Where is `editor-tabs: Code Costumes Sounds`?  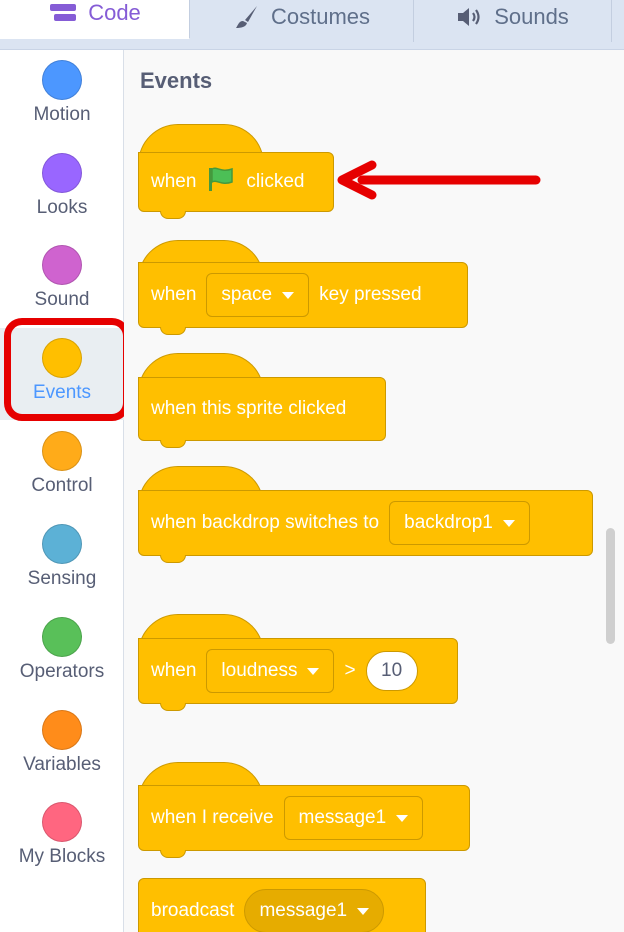
editor-tabs: Code Costumes Sounds is located at coordinates (312, 25).